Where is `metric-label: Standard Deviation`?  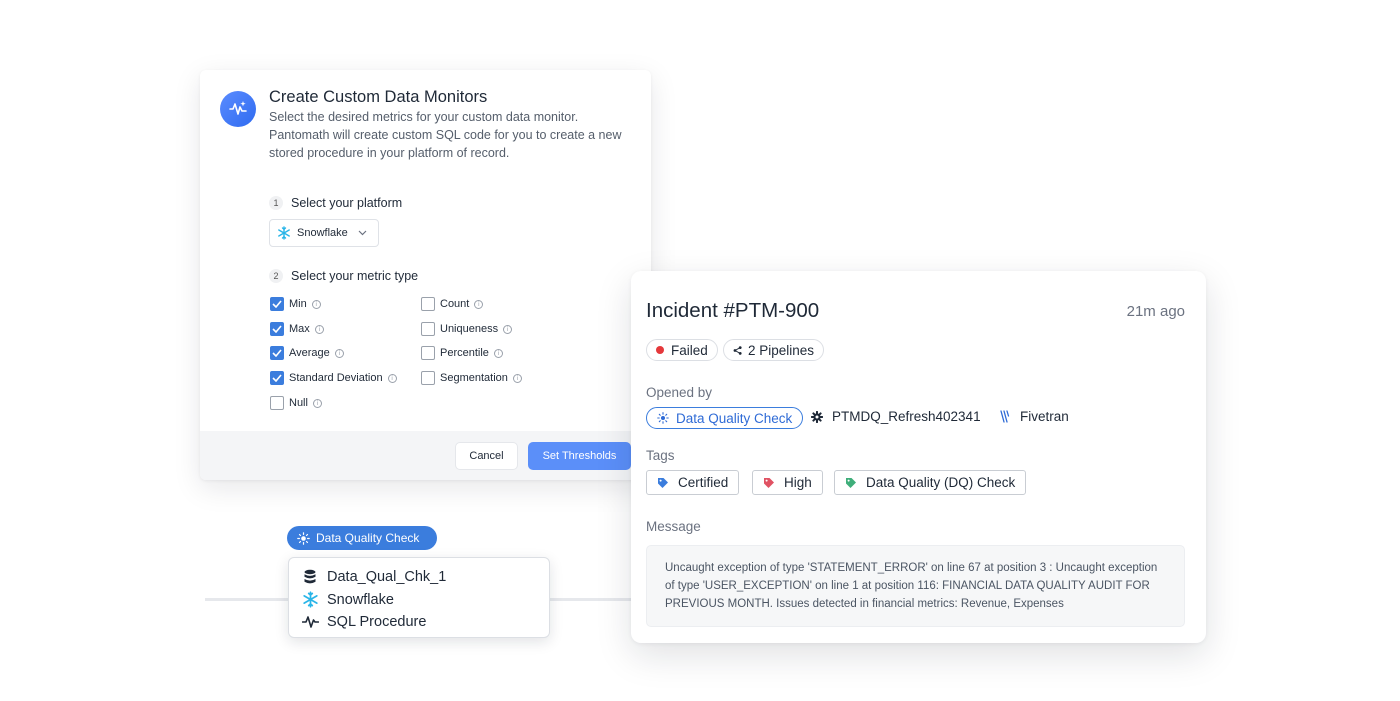 metric-label: Standard Deviation is located at coordinates (336, 378).